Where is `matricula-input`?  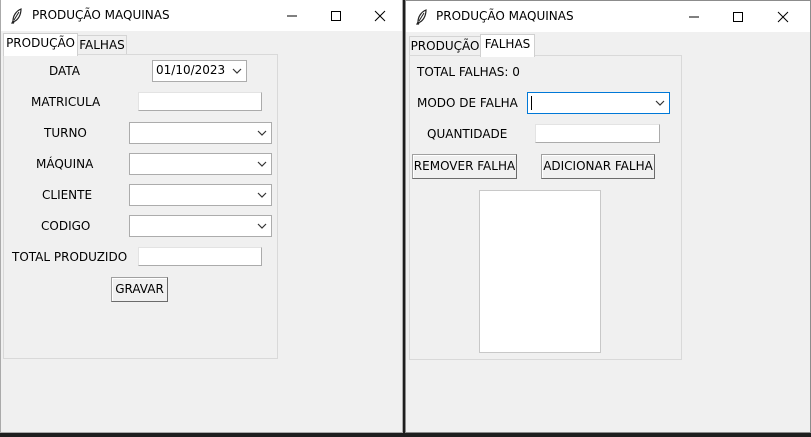 matricula-input is located at coordinates (200, 101).